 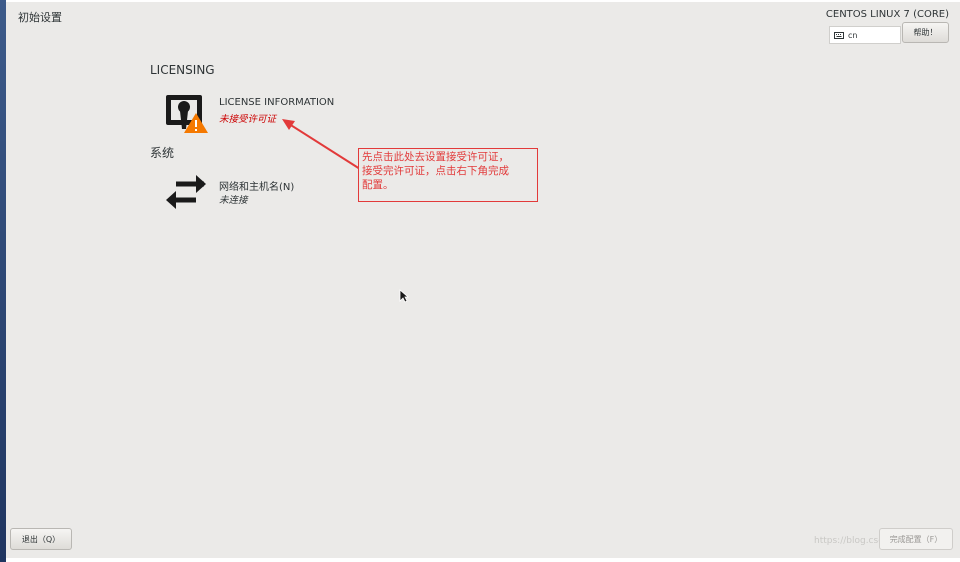 I want to click on network-spoke-status: 未连接, so click(x=233, y=200).